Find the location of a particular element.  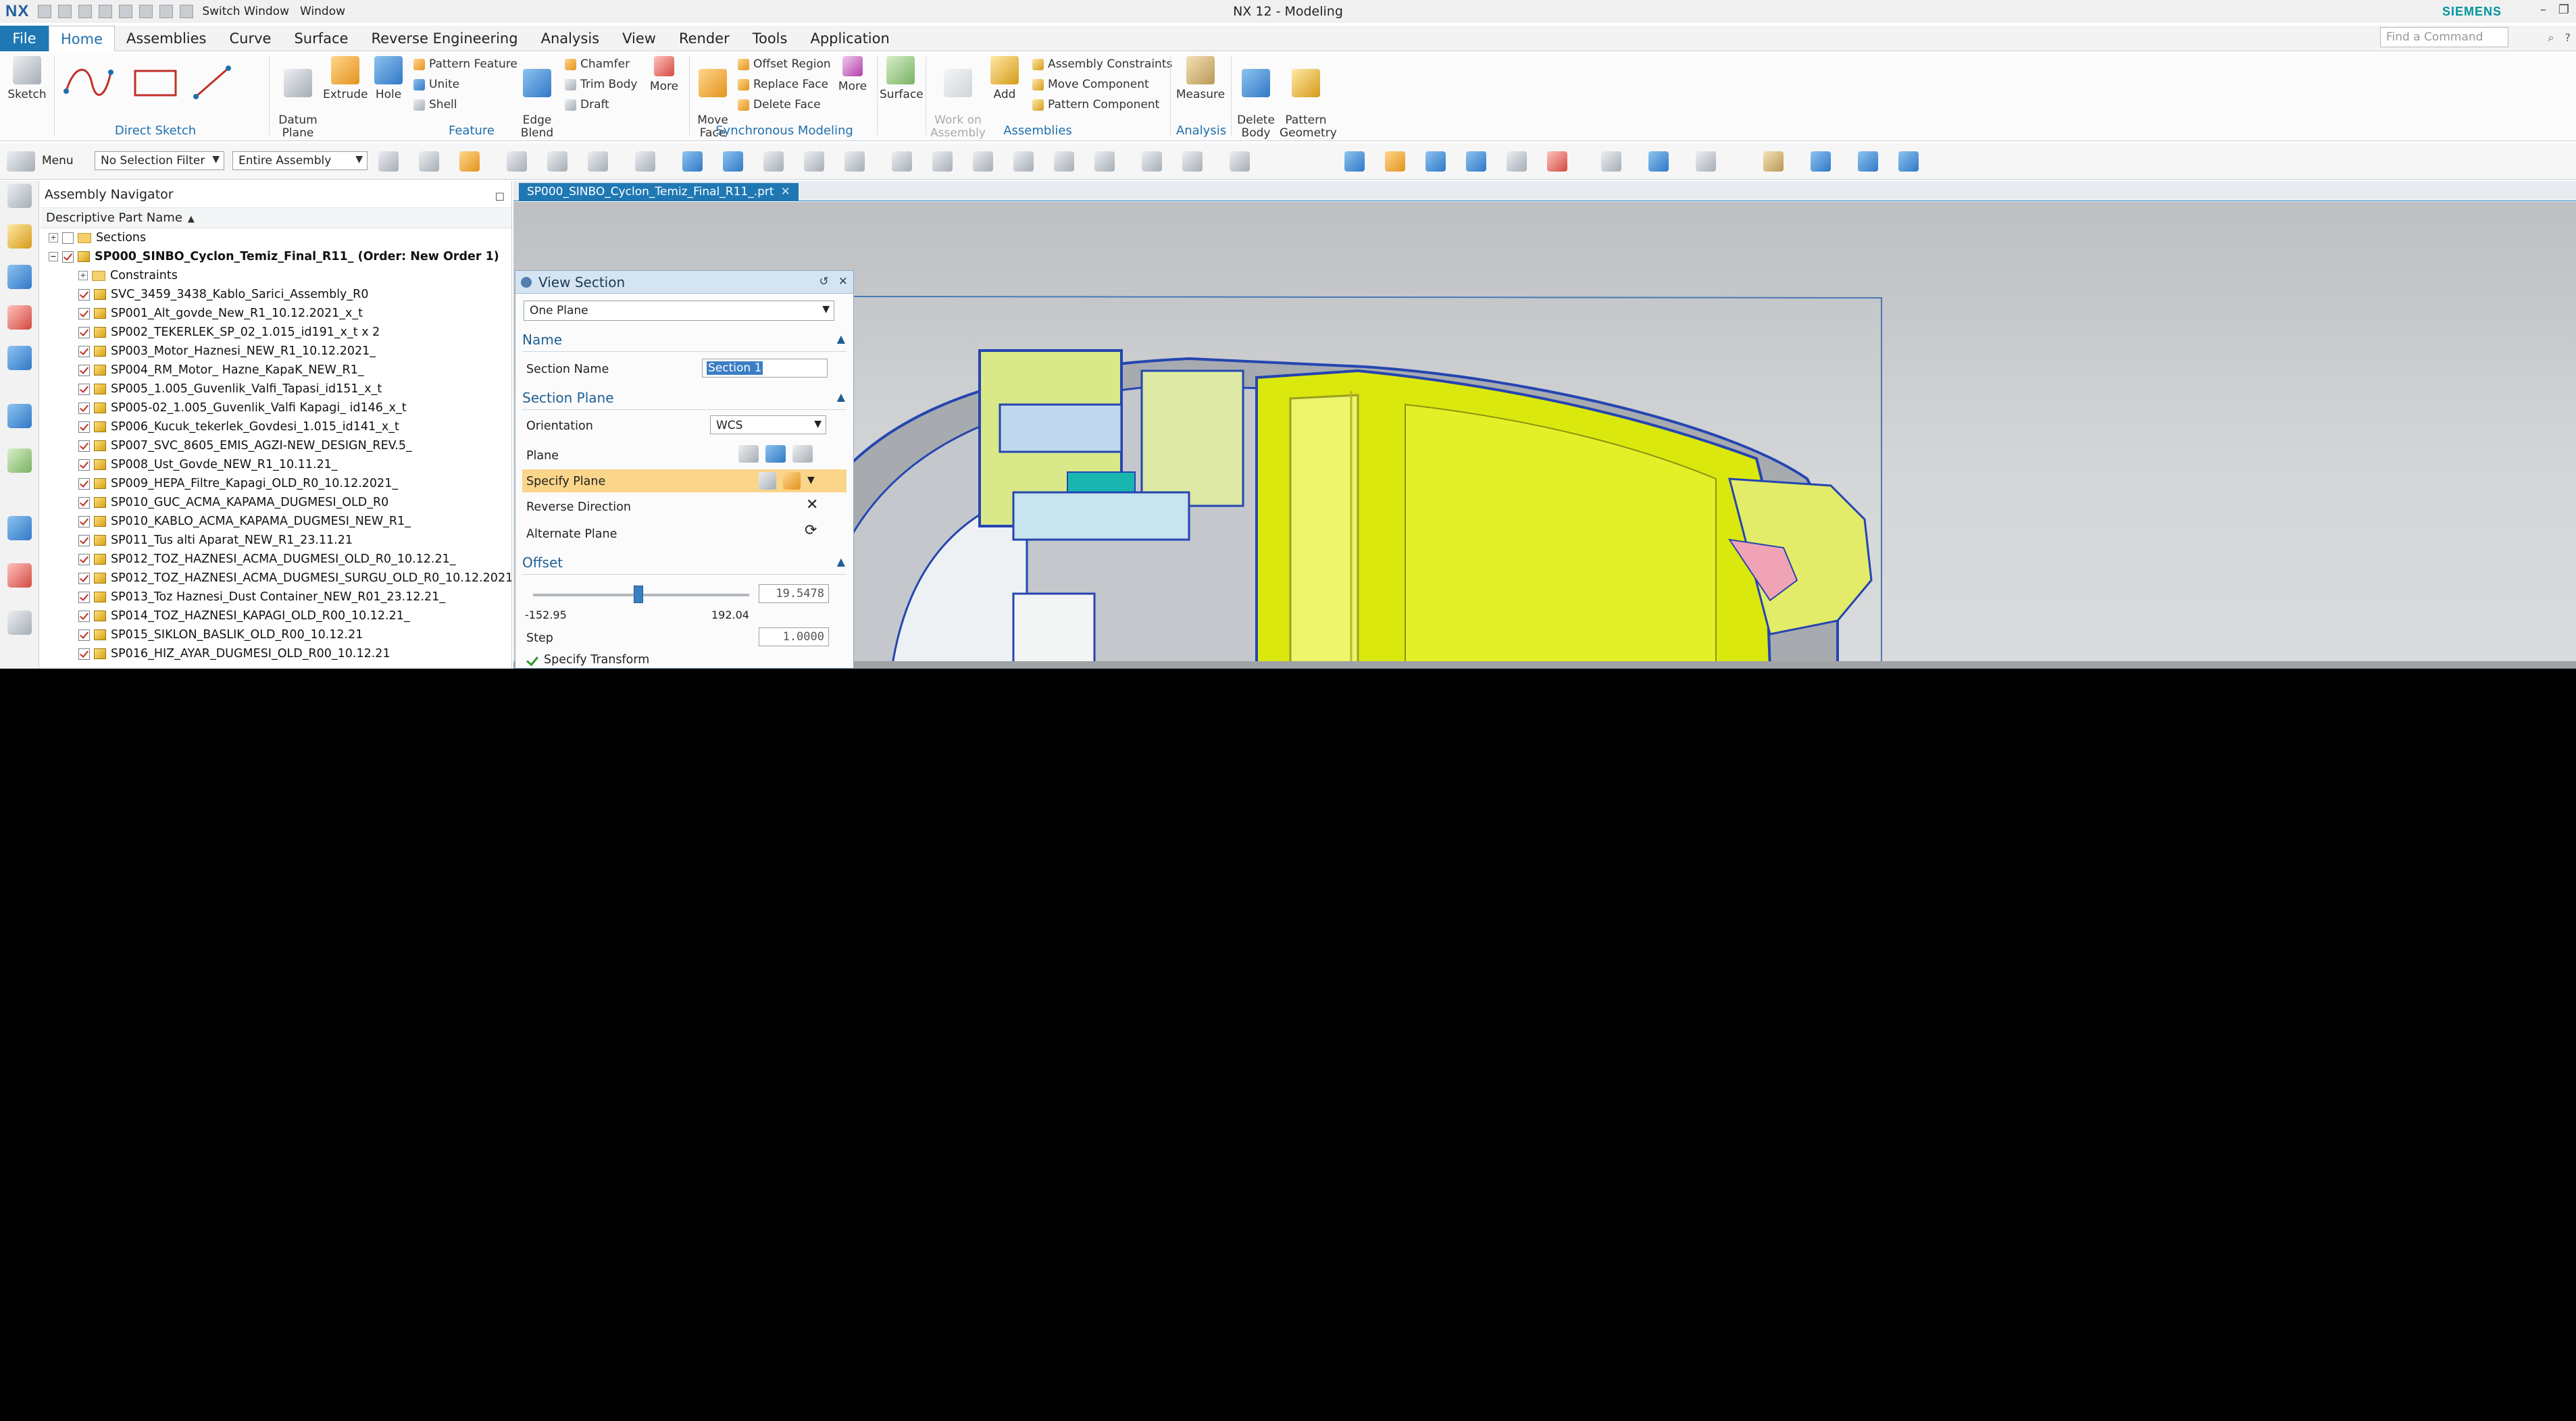

offset-region-button: Offset Region is located at coordinates (784, 64).